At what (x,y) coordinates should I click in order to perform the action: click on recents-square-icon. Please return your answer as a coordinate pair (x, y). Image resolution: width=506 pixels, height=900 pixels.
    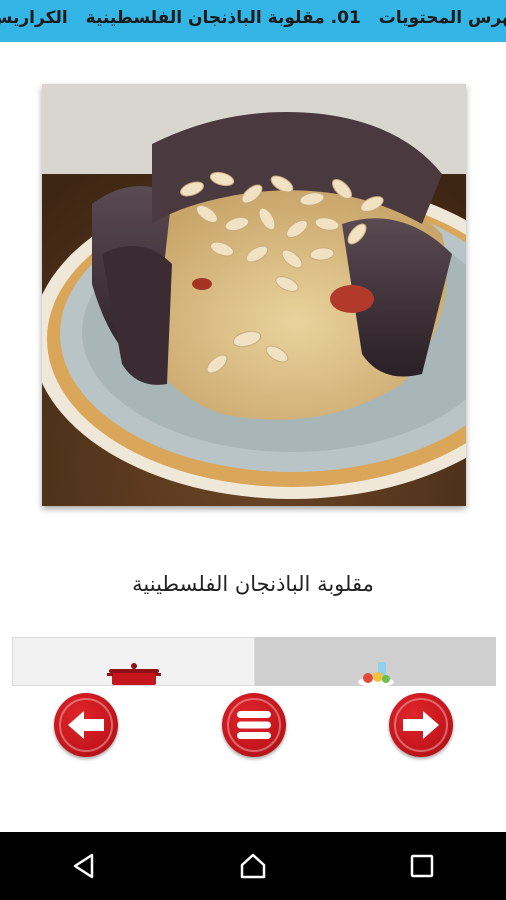
    Looking at the image, I should click on (421, 866).